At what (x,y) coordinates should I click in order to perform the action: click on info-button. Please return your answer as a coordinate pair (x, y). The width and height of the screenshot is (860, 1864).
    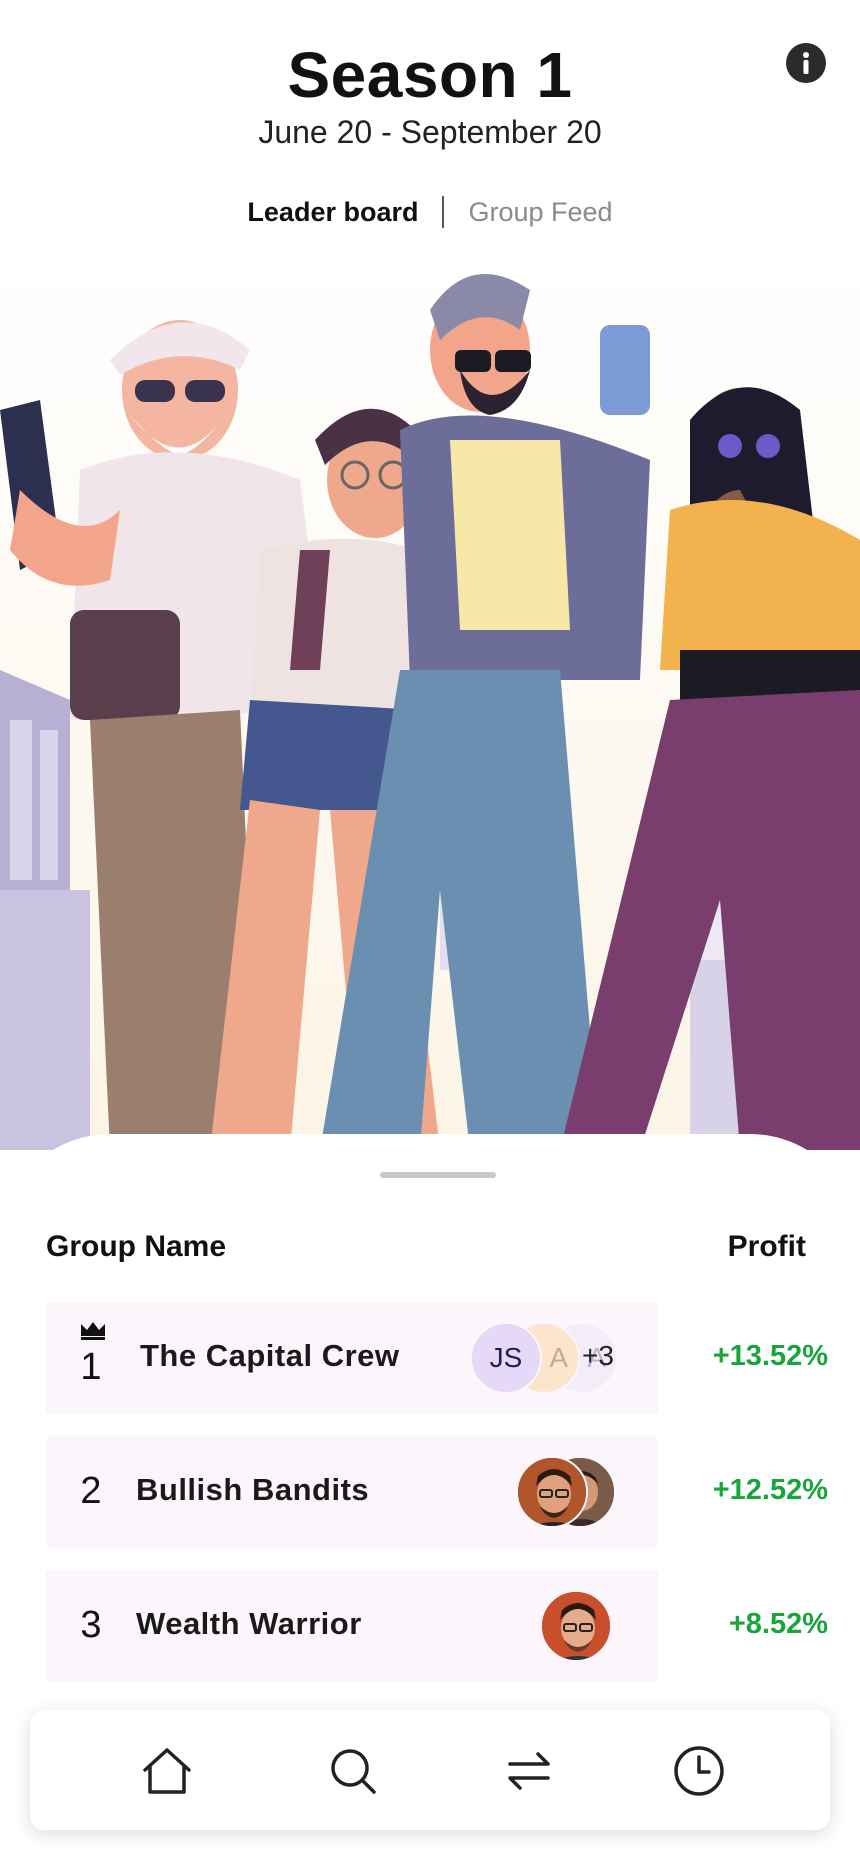
    Looking at the image, I should click on (806, 63).